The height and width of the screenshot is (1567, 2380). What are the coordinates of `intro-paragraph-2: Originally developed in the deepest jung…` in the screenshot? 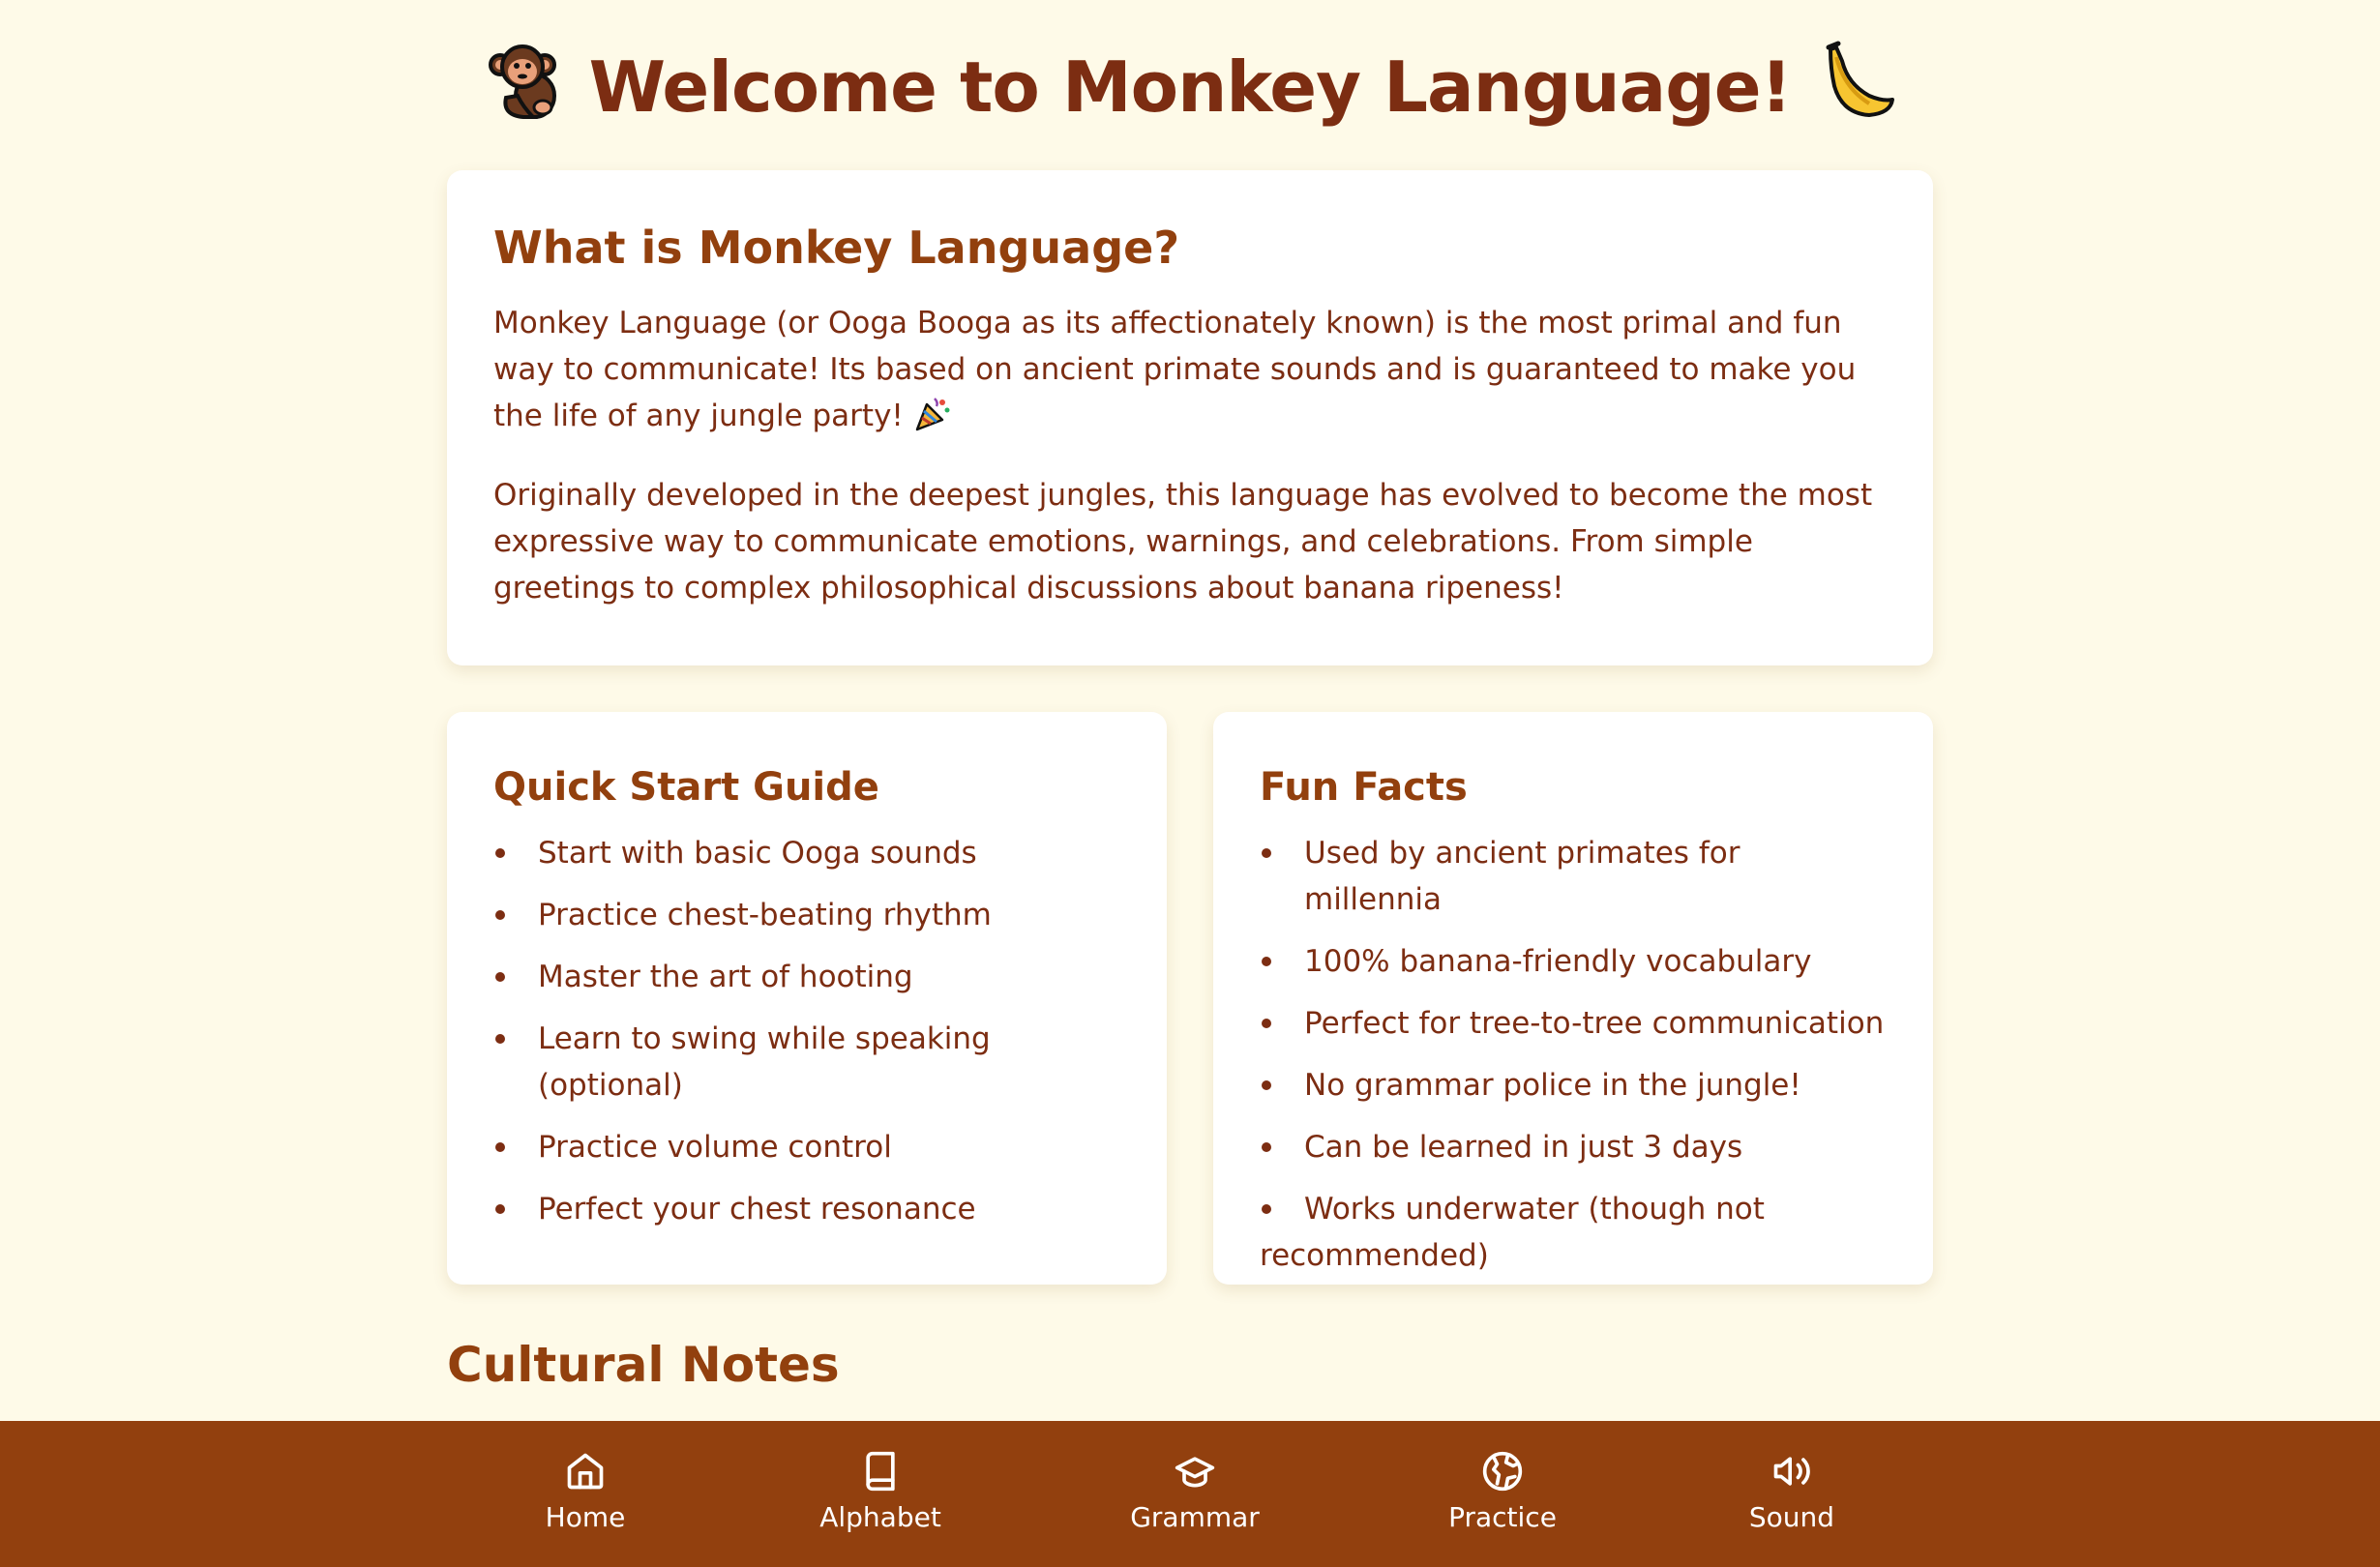 It's located at (1183, 541).